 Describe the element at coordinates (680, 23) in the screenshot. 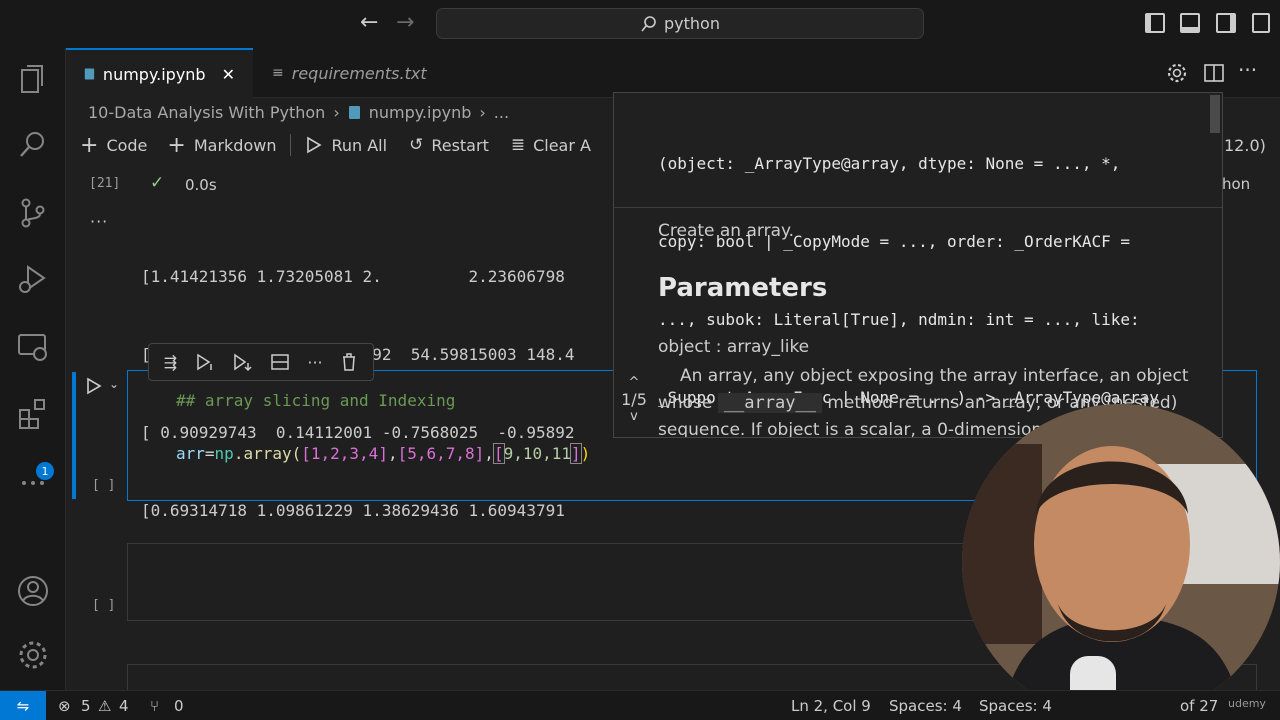

I see `command-center-search: python` at that location.